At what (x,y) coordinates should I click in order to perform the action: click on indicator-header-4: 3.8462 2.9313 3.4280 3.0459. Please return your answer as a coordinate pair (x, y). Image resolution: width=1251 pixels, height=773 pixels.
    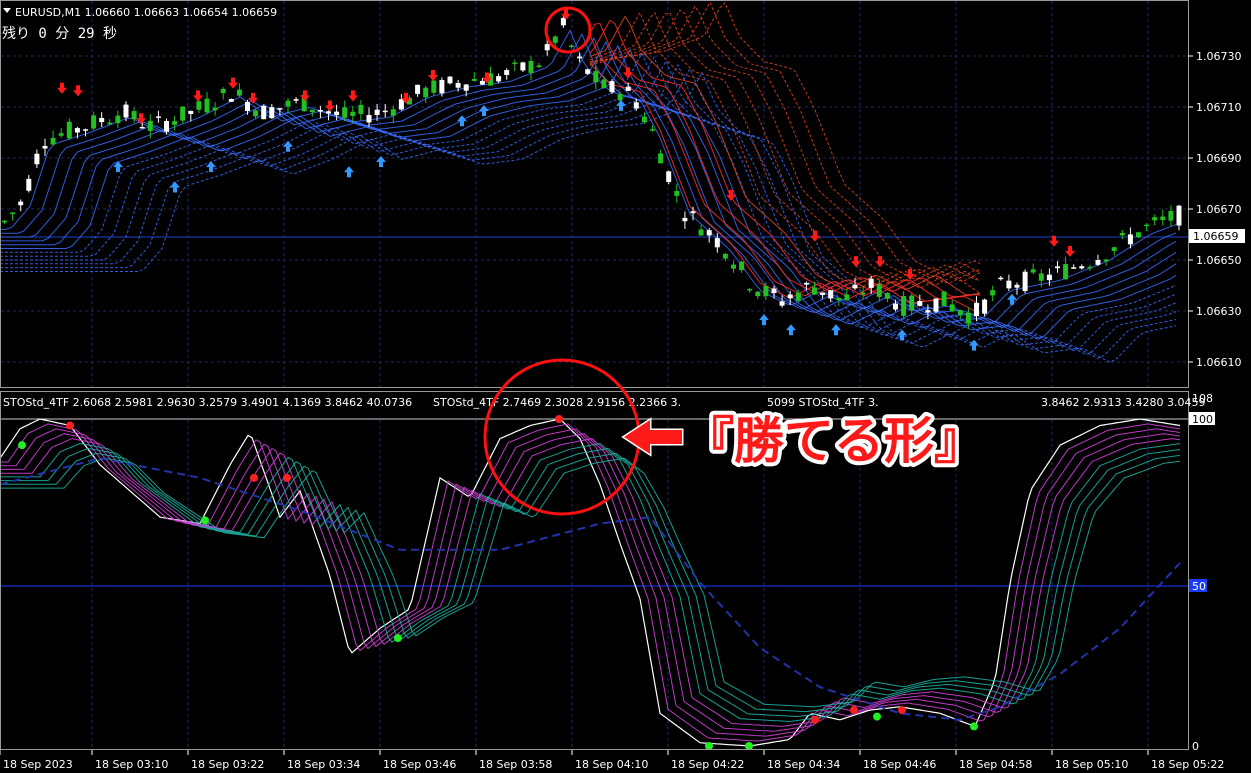
    Looking at the image, I should click on (1123, 402).